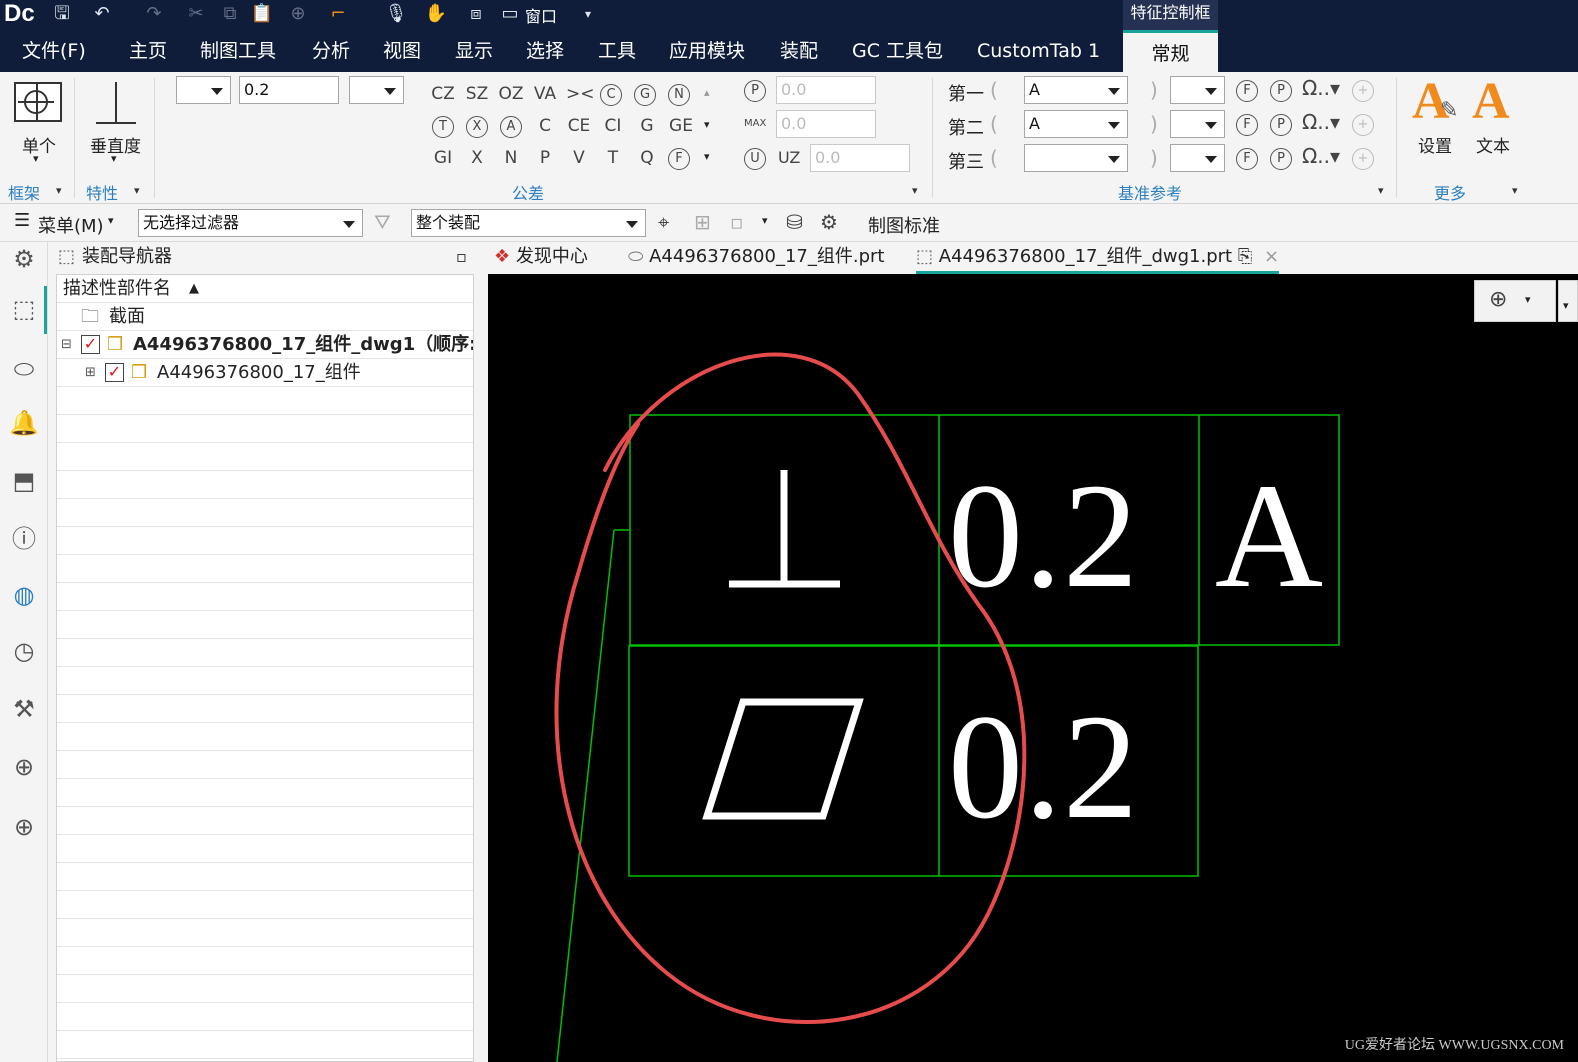  Describe the element at coordinates (755, 159) in the screenshot. I see `unequal-zone-icon: U` at that location.